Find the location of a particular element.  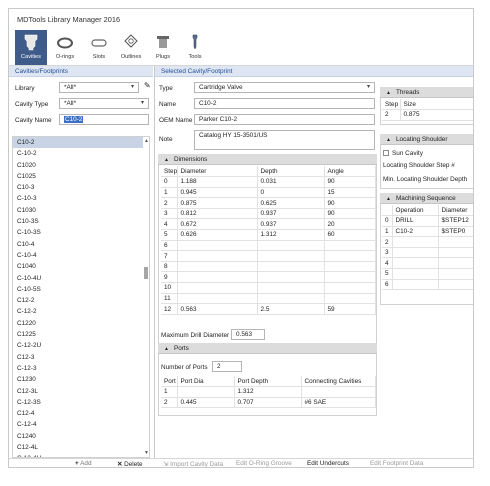

table-cell: 6 is located at coordinates (387, 285).